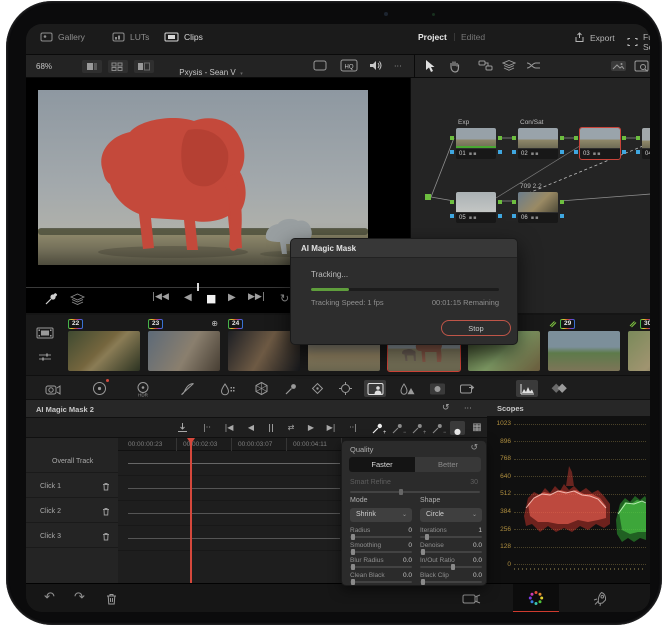  I want to click on fullscreen-button: Full Screen, so click(638, 42).